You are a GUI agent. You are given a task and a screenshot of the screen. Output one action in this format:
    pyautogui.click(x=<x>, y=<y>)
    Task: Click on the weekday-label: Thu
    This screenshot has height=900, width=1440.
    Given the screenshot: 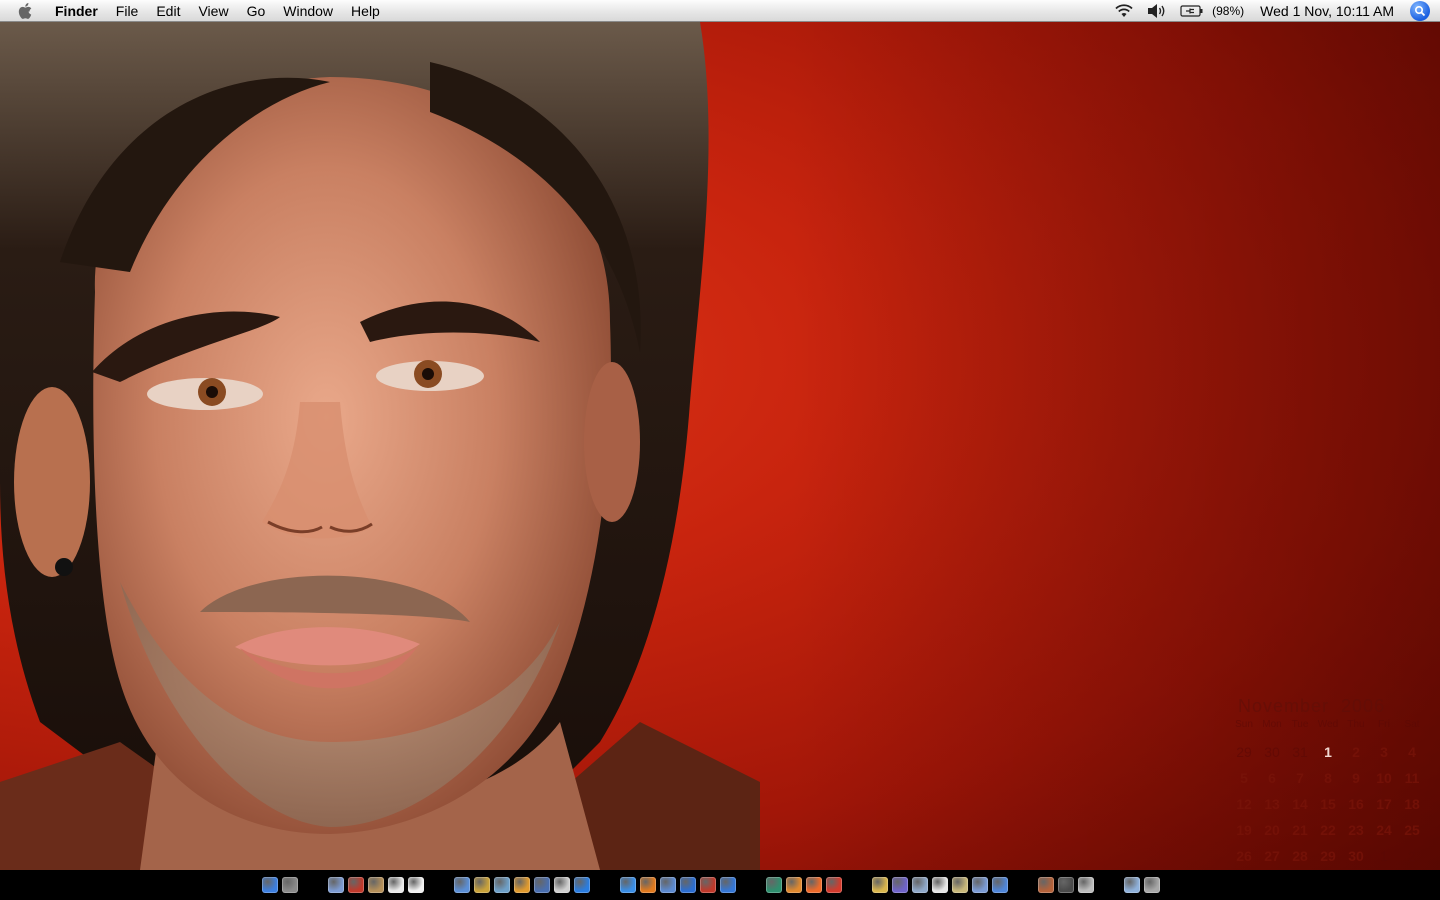 What is the action you would take?
    pyautogui.click(x=1356, y=724)
    